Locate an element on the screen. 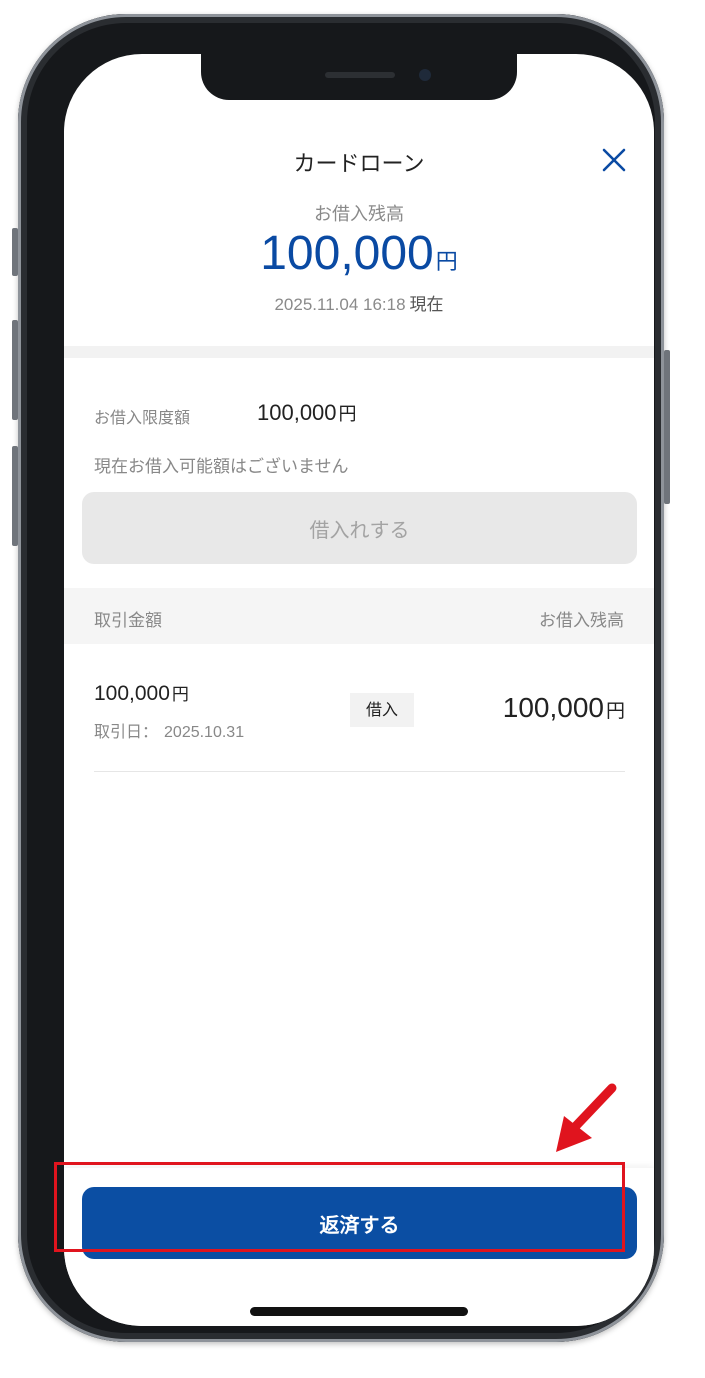  limit-value: 100,000 円 is located at coordinates (307, 413).